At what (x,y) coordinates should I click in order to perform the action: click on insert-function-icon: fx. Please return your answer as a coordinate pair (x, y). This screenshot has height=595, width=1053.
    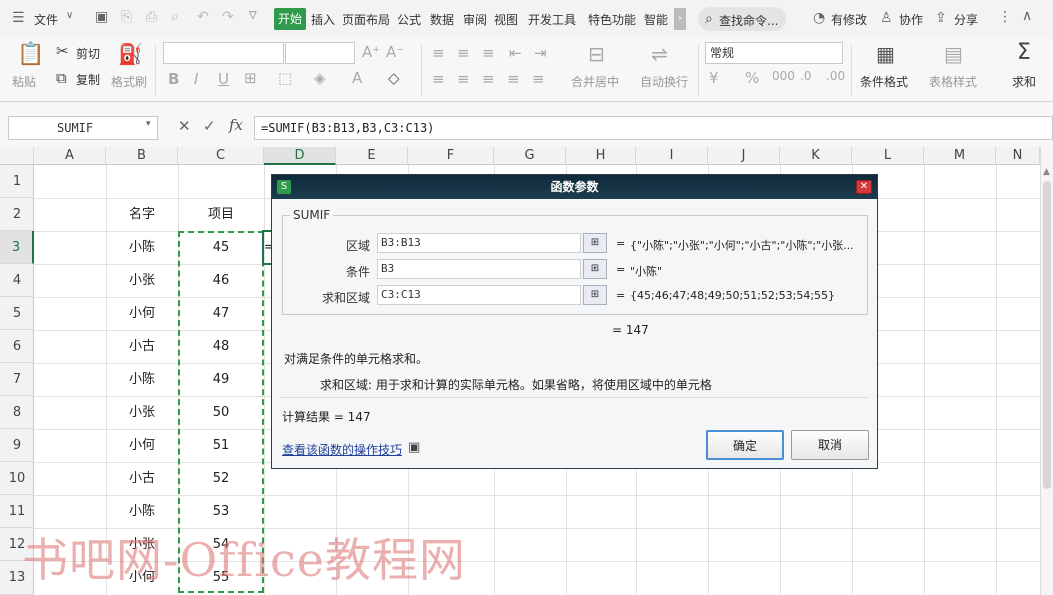
    Looking at the image, I should click on (236, 125).